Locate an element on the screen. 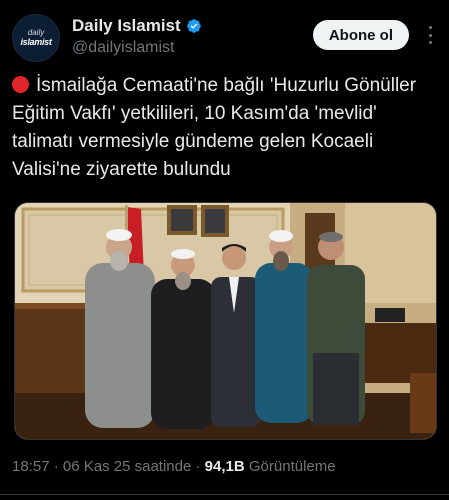  tweet-time: 18:57 is located at coordinates (31, 466).